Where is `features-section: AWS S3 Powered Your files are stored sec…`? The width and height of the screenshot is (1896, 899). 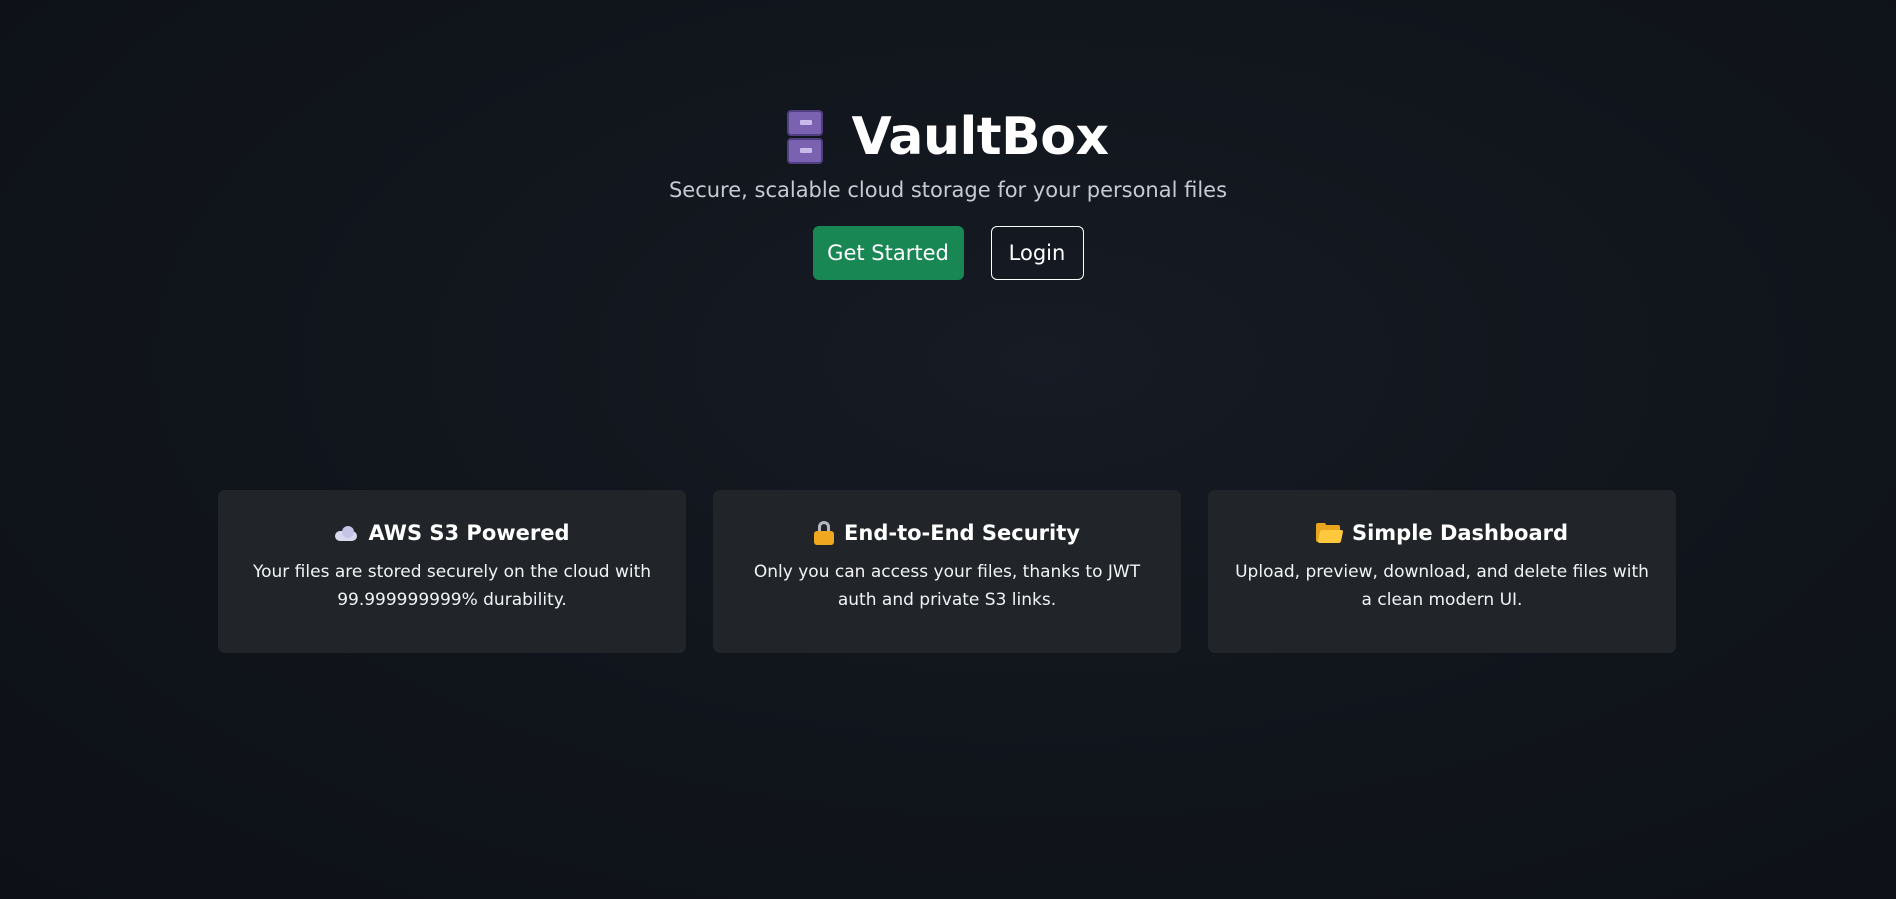 features-section: AWS S3 Powered Your files are stored sec… is located at coordinates (947, 571).